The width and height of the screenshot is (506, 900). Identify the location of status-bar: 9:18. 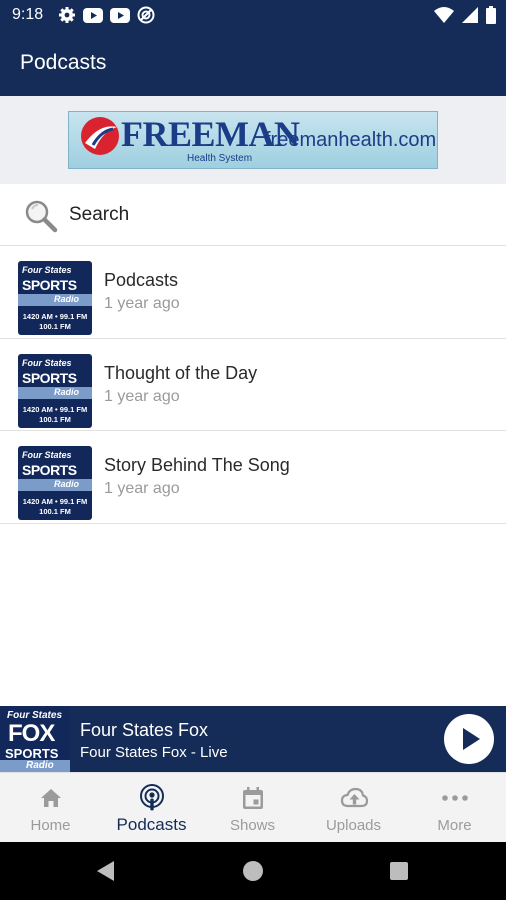
(253, 15).